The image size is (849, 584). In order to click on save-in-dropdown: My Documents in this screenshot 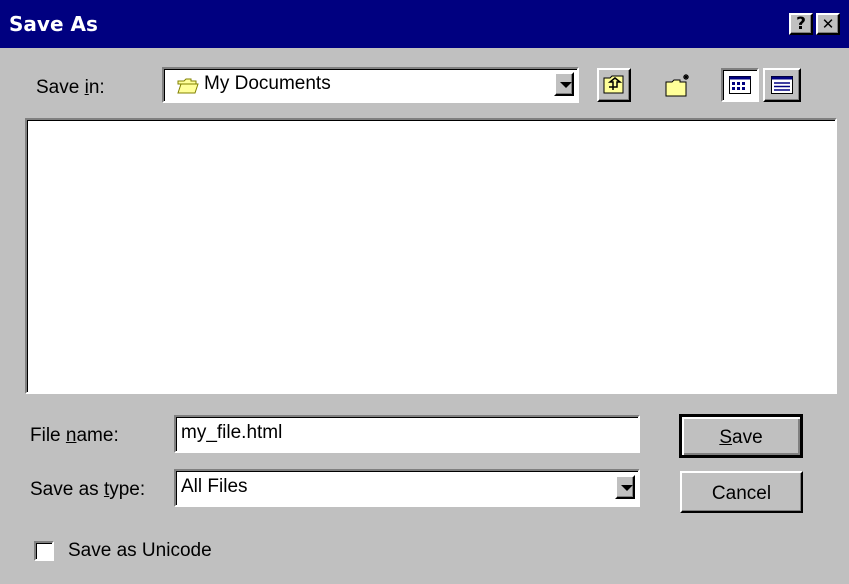, I will do `click(370, 85)`.